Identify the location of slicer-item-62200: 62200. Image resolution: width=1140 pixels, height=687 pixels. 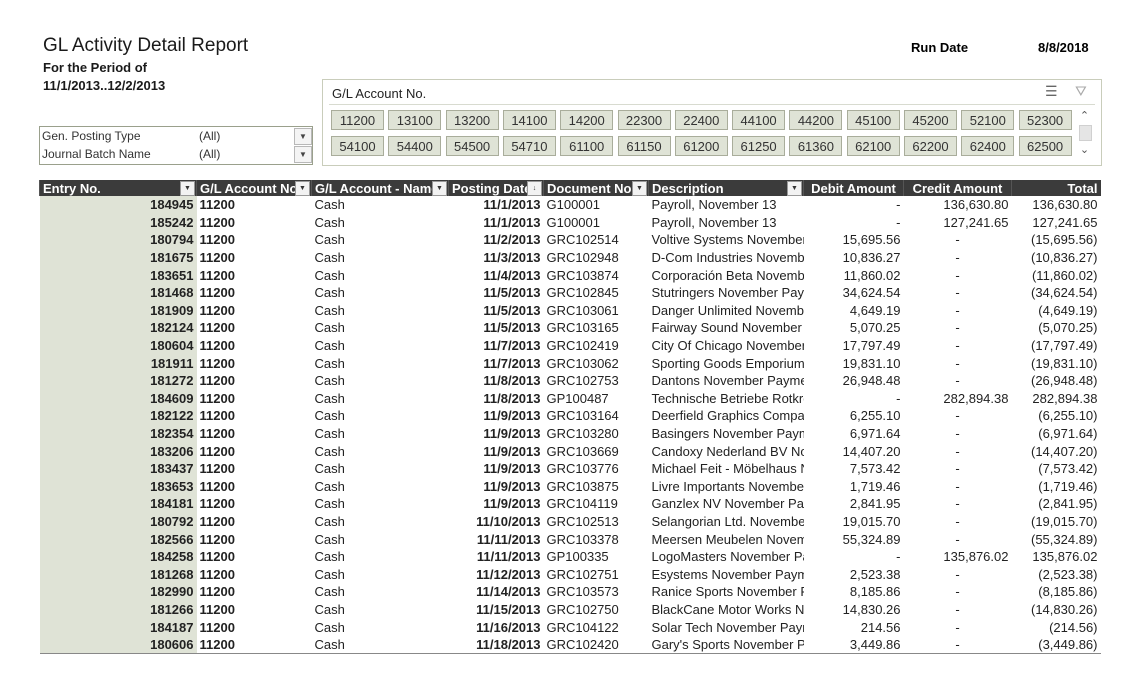
(930, 146).